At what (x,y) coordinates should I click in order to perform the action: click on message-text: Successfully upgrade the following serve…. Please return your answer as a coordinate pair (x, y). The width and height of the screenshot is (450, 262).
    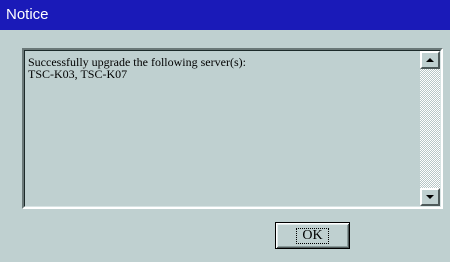
    Looking at the image, I should click on (137, 68).